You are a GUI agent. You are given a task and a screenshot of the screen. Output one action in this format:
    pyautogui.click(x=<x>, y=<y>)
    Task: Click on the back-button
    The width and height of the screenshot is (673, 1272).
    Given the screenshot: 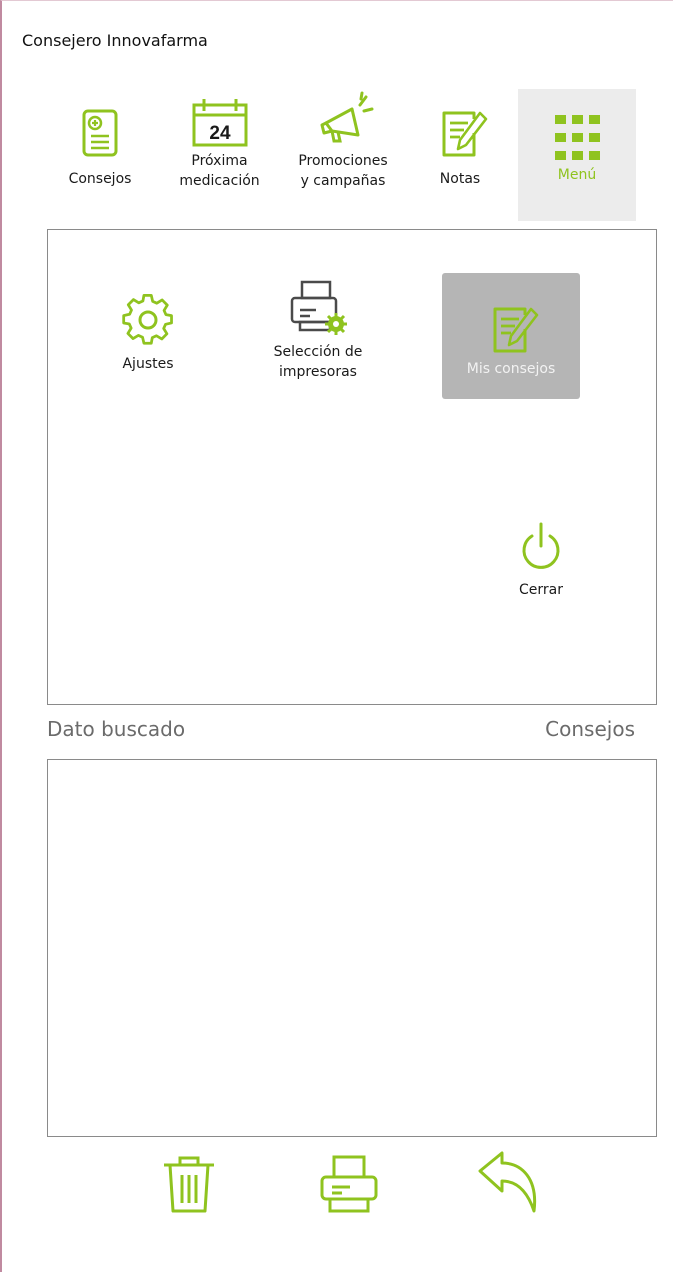 What is the action you would take?
    pyautogui.click(x=508, y=1184)
    